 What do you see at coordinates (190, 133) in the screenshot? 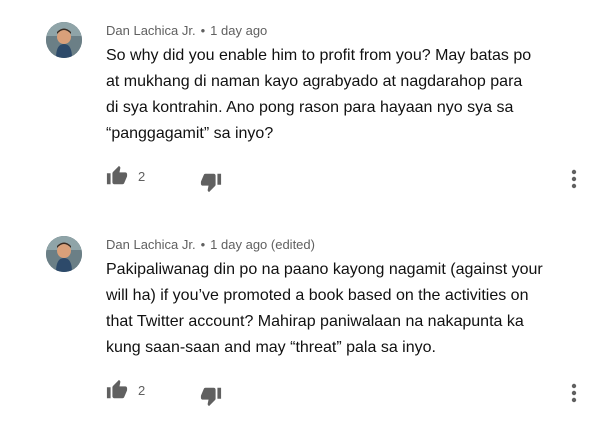
I see `comment-line: “panggagamit” sa inyo?` at bounding box center [190, 133].